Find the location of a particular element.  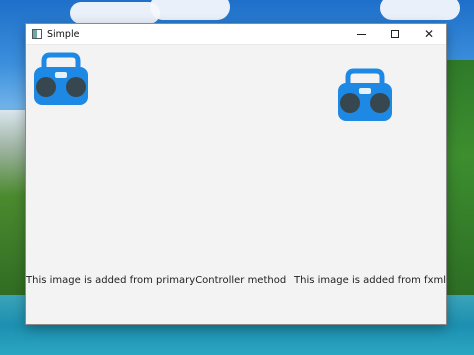

close-button: ✕ is located at coordinates (429, 34).